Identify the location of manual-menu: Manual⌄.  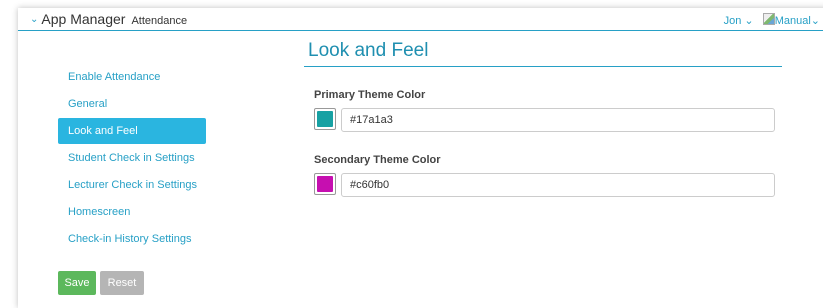
(791, 20).